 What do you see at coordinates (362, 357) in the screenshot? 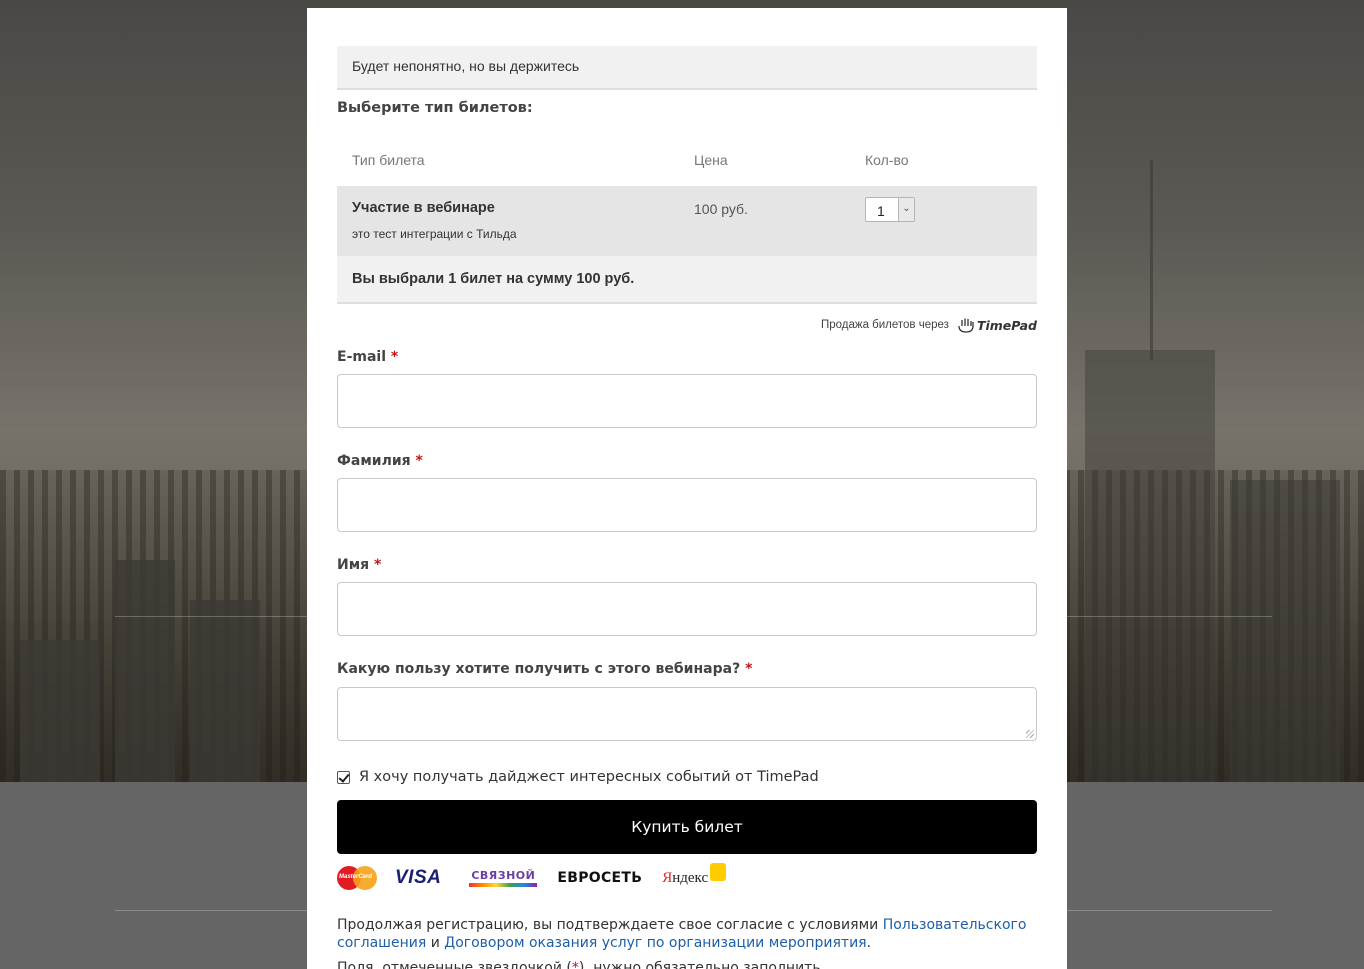
I see `email-label-text: E-mail` at bounding box center [362, 357].